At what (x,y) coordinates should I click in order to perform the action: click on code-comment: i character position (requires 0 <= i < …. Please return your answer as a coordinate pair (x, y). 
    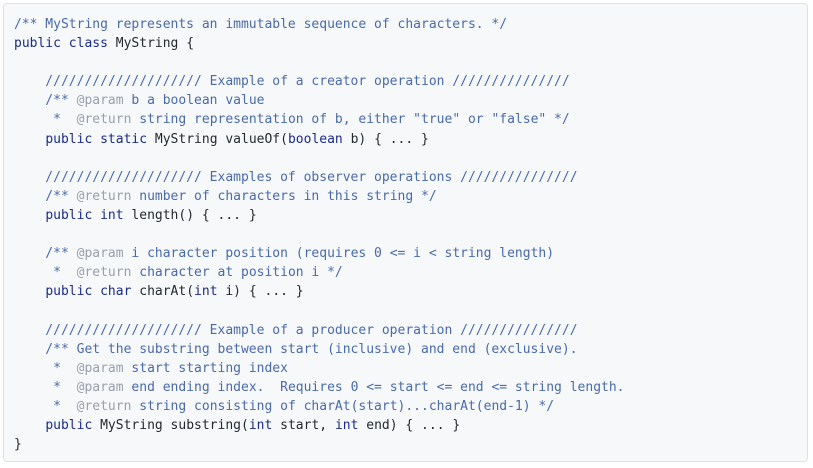
    Looking at the image, I should click on (339, 254).